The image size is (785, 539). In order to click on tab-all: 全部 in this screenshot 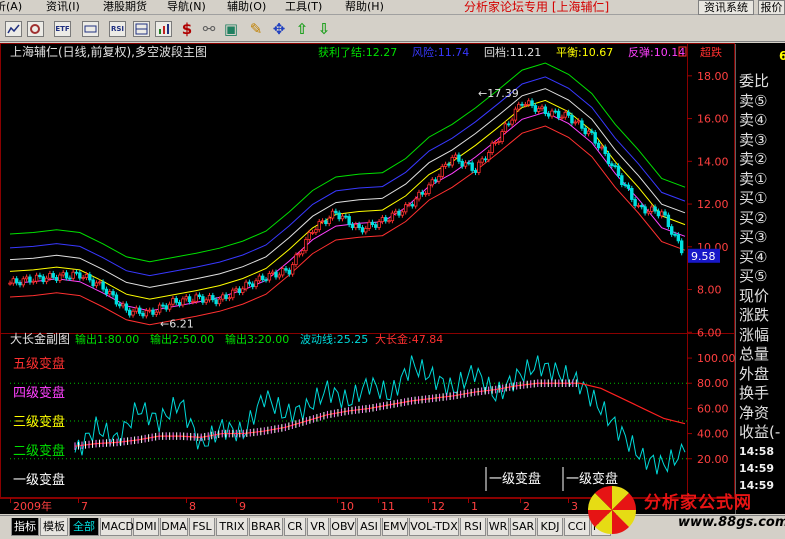, I will do `click(84, 527)`.